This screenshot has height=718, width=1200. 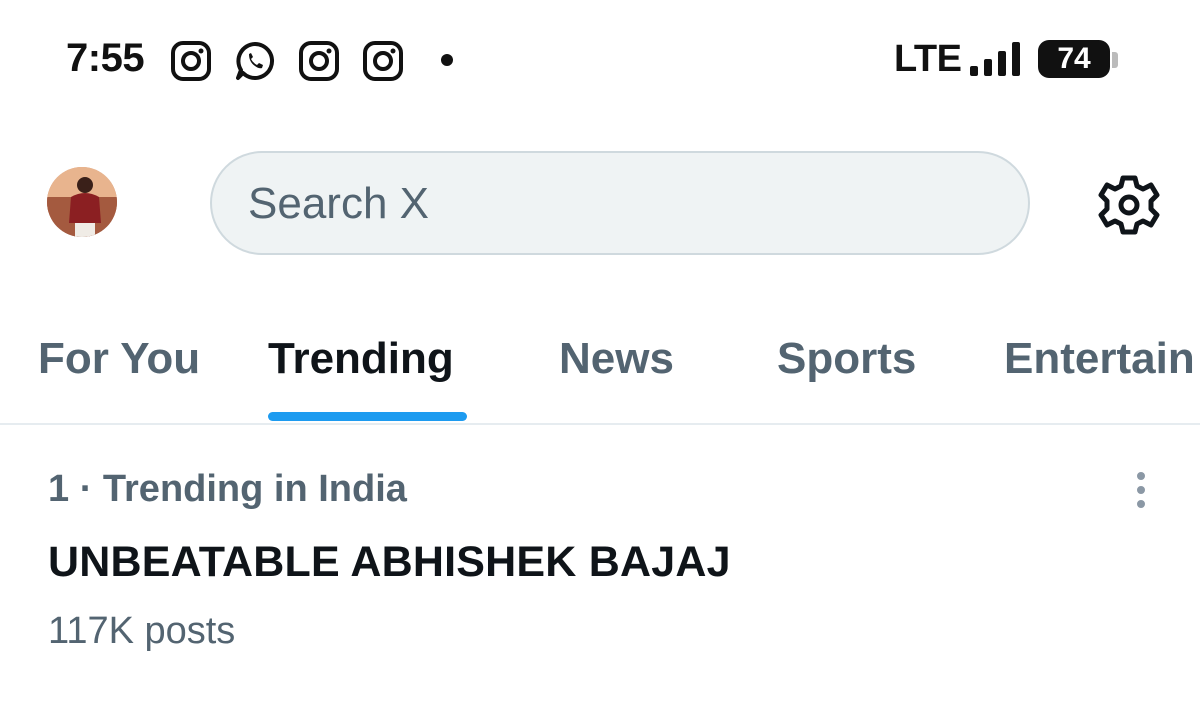 What do you see at coordinates (1129, 205) in the screenshot?
I see `gear-icon` at bounding box center [1129, 205].